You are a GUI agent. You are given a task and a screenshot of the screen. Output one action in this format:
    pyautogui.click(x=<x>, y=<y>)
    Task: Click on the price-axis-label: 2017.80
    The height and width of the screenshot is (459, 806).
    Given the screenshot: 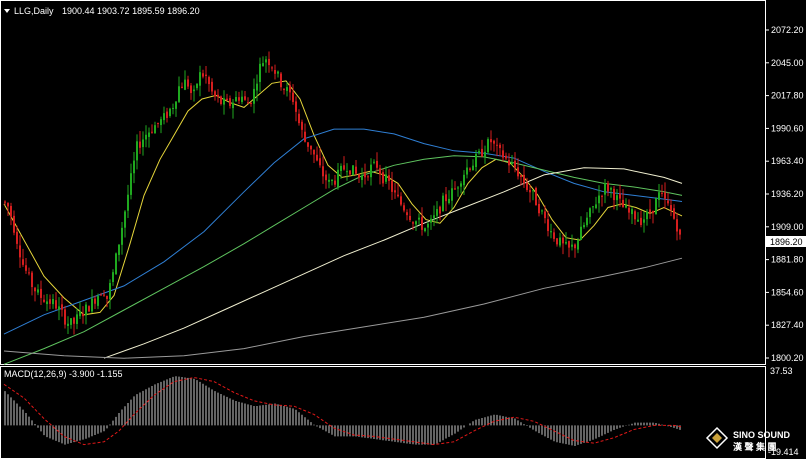 What is the action you would take?
    pyautogui.click(x=787, y=96)
    